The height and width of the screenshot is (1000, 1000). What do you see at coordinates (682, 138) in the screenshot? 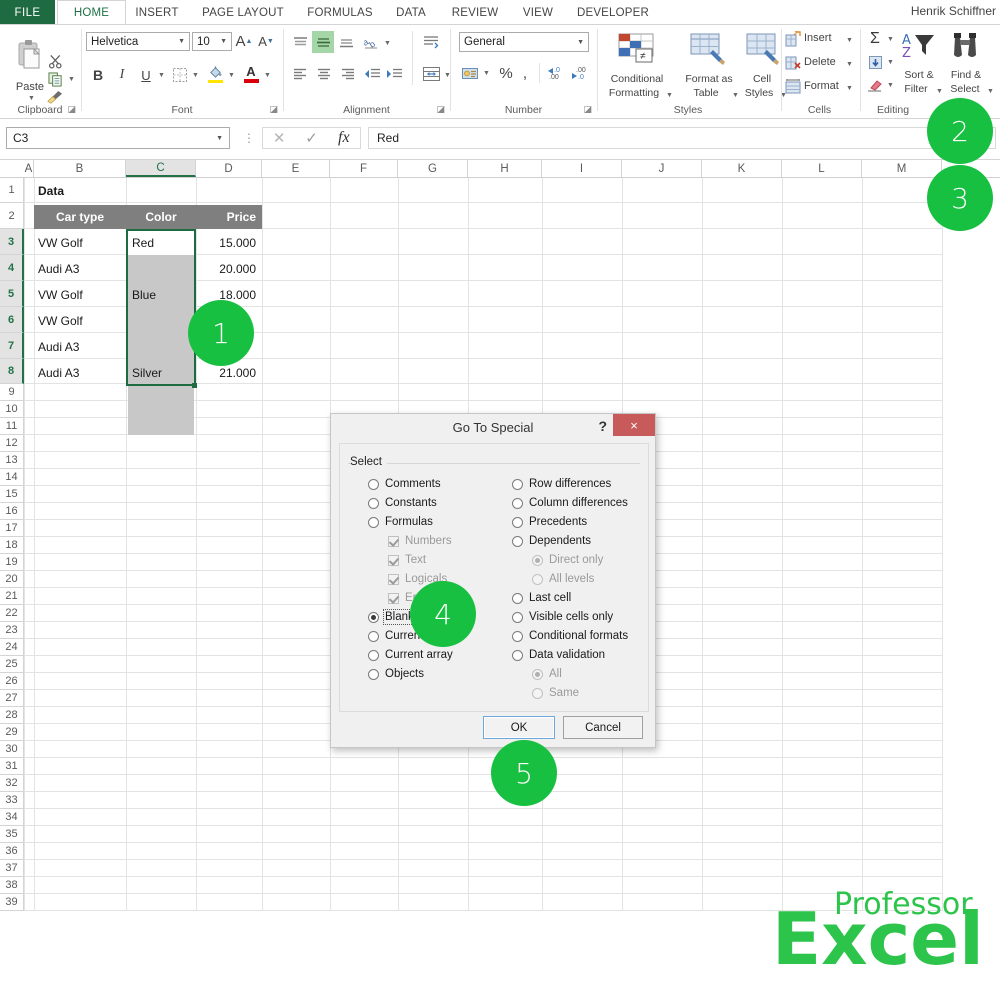
I see `formula-input: Red` at bounding box center [682, 138].